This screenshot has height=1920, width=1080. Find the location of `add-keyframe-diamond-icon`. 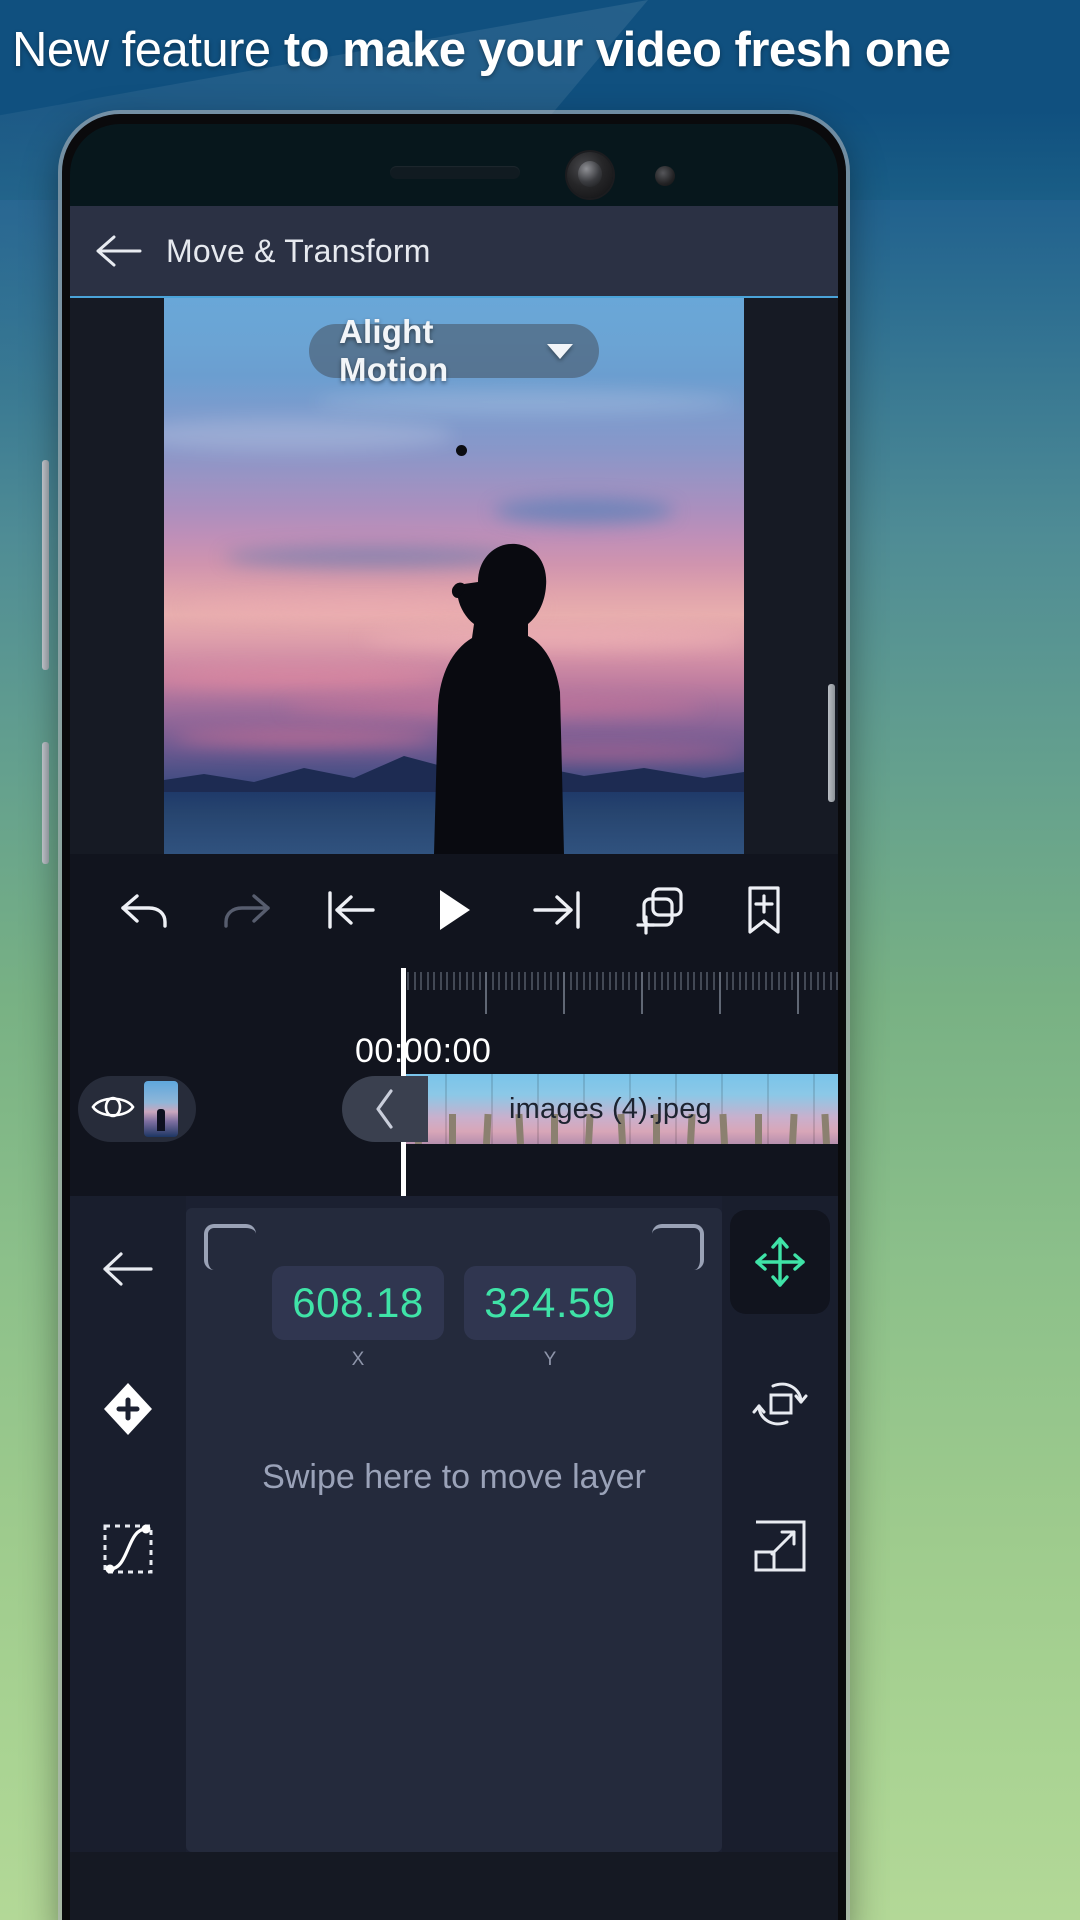

add-keyframe-diamond-icon is located at coordinates (128, 1409).